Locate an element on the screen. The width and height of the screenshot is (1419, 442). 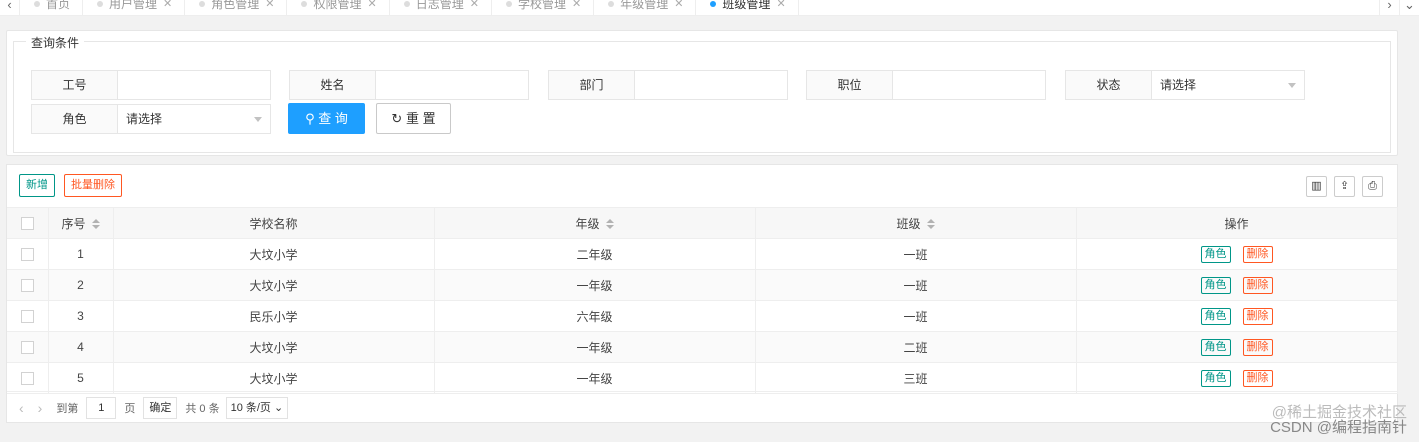
jobno-input is located at coordinates (194, 85).